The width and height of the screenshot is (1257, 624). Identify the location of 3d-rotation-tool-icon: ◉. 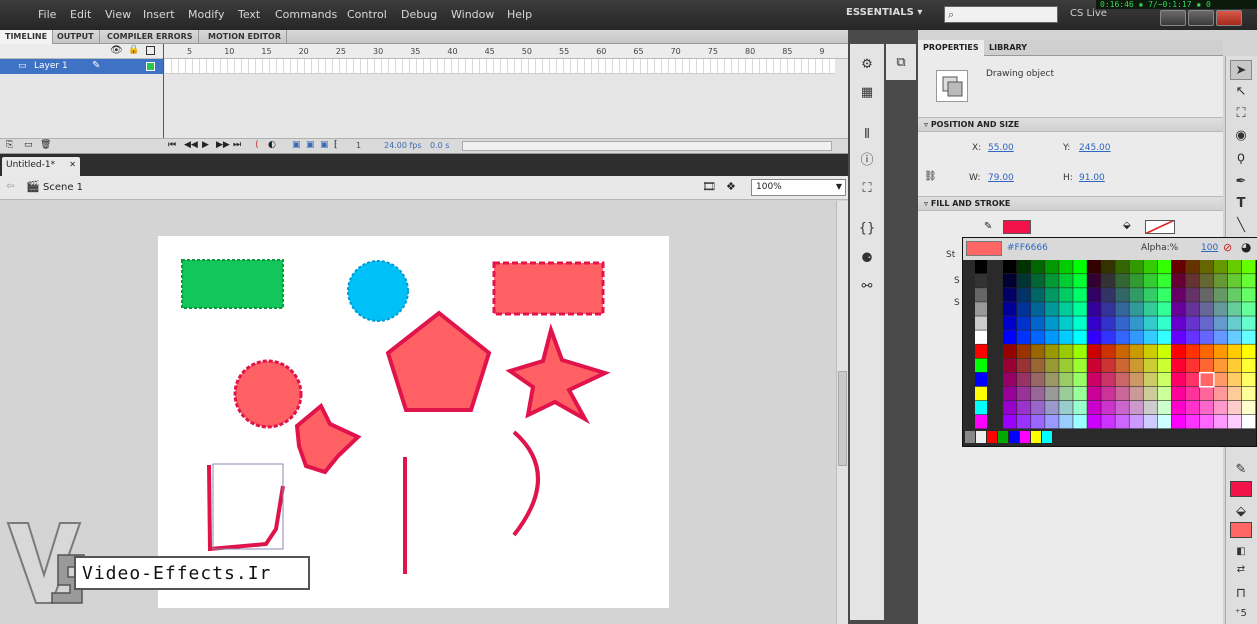
(1241, 136).